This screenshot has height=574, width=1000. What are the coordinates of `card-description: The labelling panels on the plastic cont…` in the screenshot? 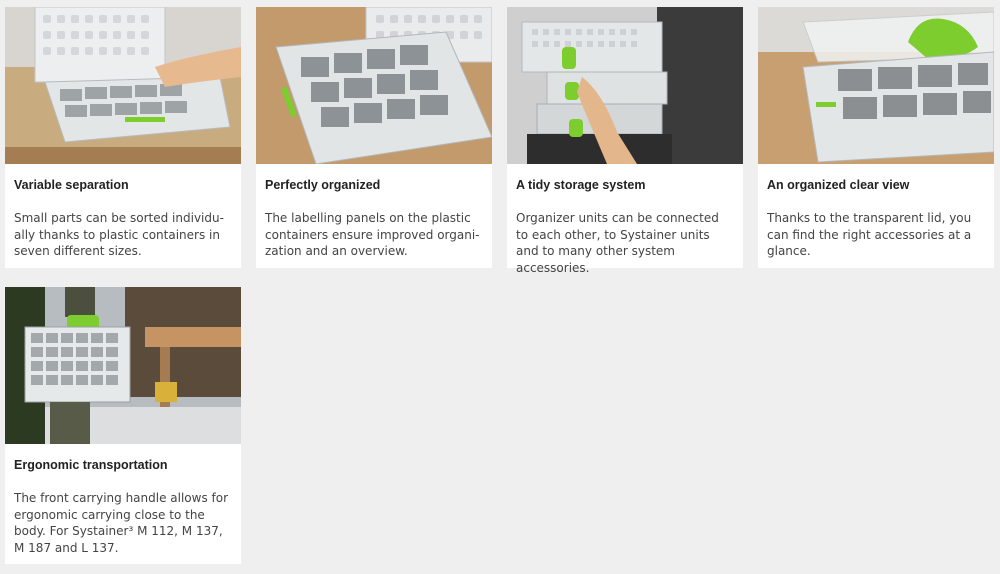 It's located at (372, 234).